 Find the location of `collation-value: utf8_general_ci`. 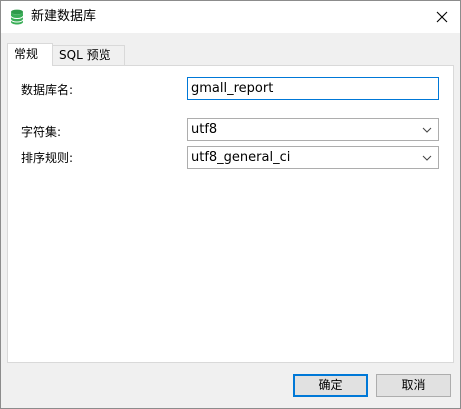

collation-value: utf8_general_ci is located at coordinates (241, 157).